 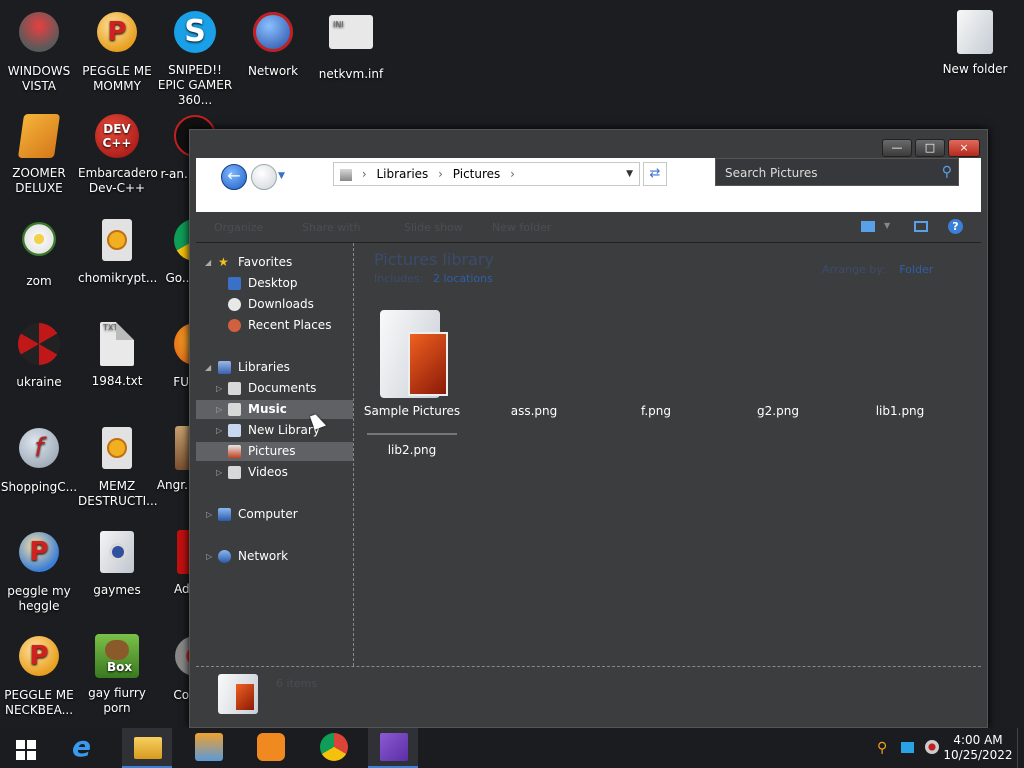 What do you see at coordinates (916, 269) in the screenshot?
I see `arrange-by-dropdown: Folder` at bounding box center [916, 269].